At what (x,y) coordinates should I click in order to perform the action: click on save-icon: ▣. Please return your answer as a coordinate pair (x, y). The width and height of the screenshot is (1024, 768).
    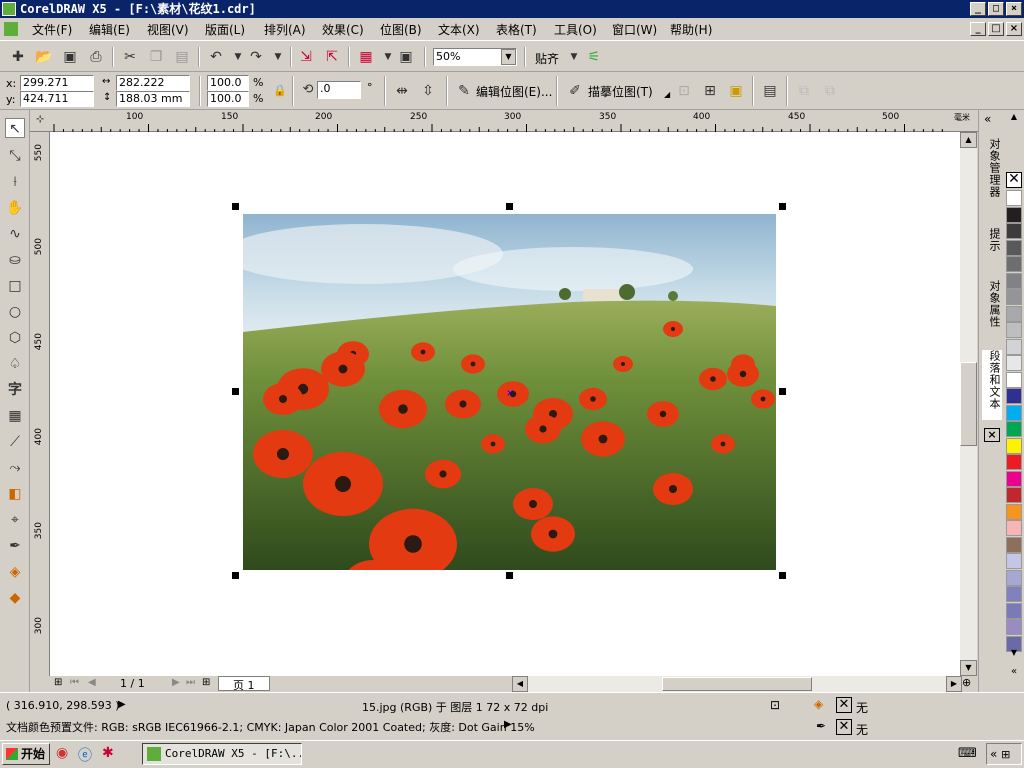
    Looking at the image, I should click on (70, 57).